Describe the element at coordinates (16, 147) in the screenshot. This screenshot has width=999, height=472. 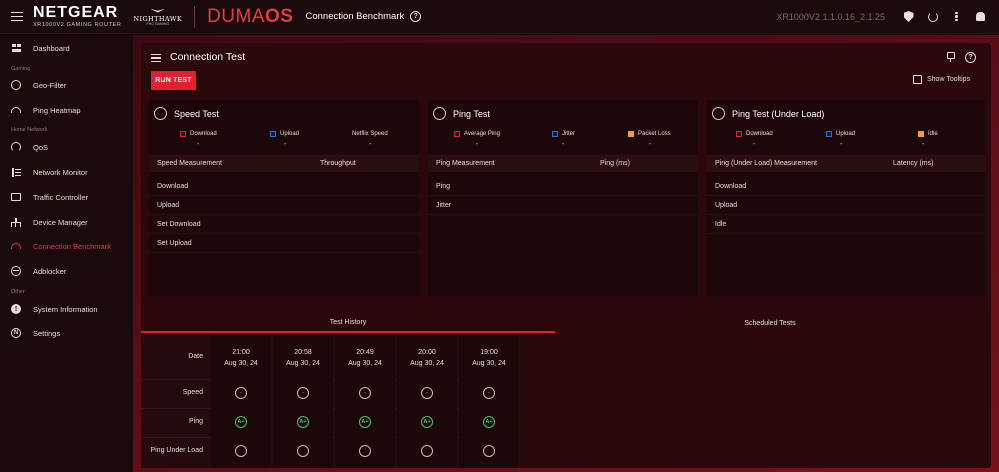
I see `qos-icon` at that location.